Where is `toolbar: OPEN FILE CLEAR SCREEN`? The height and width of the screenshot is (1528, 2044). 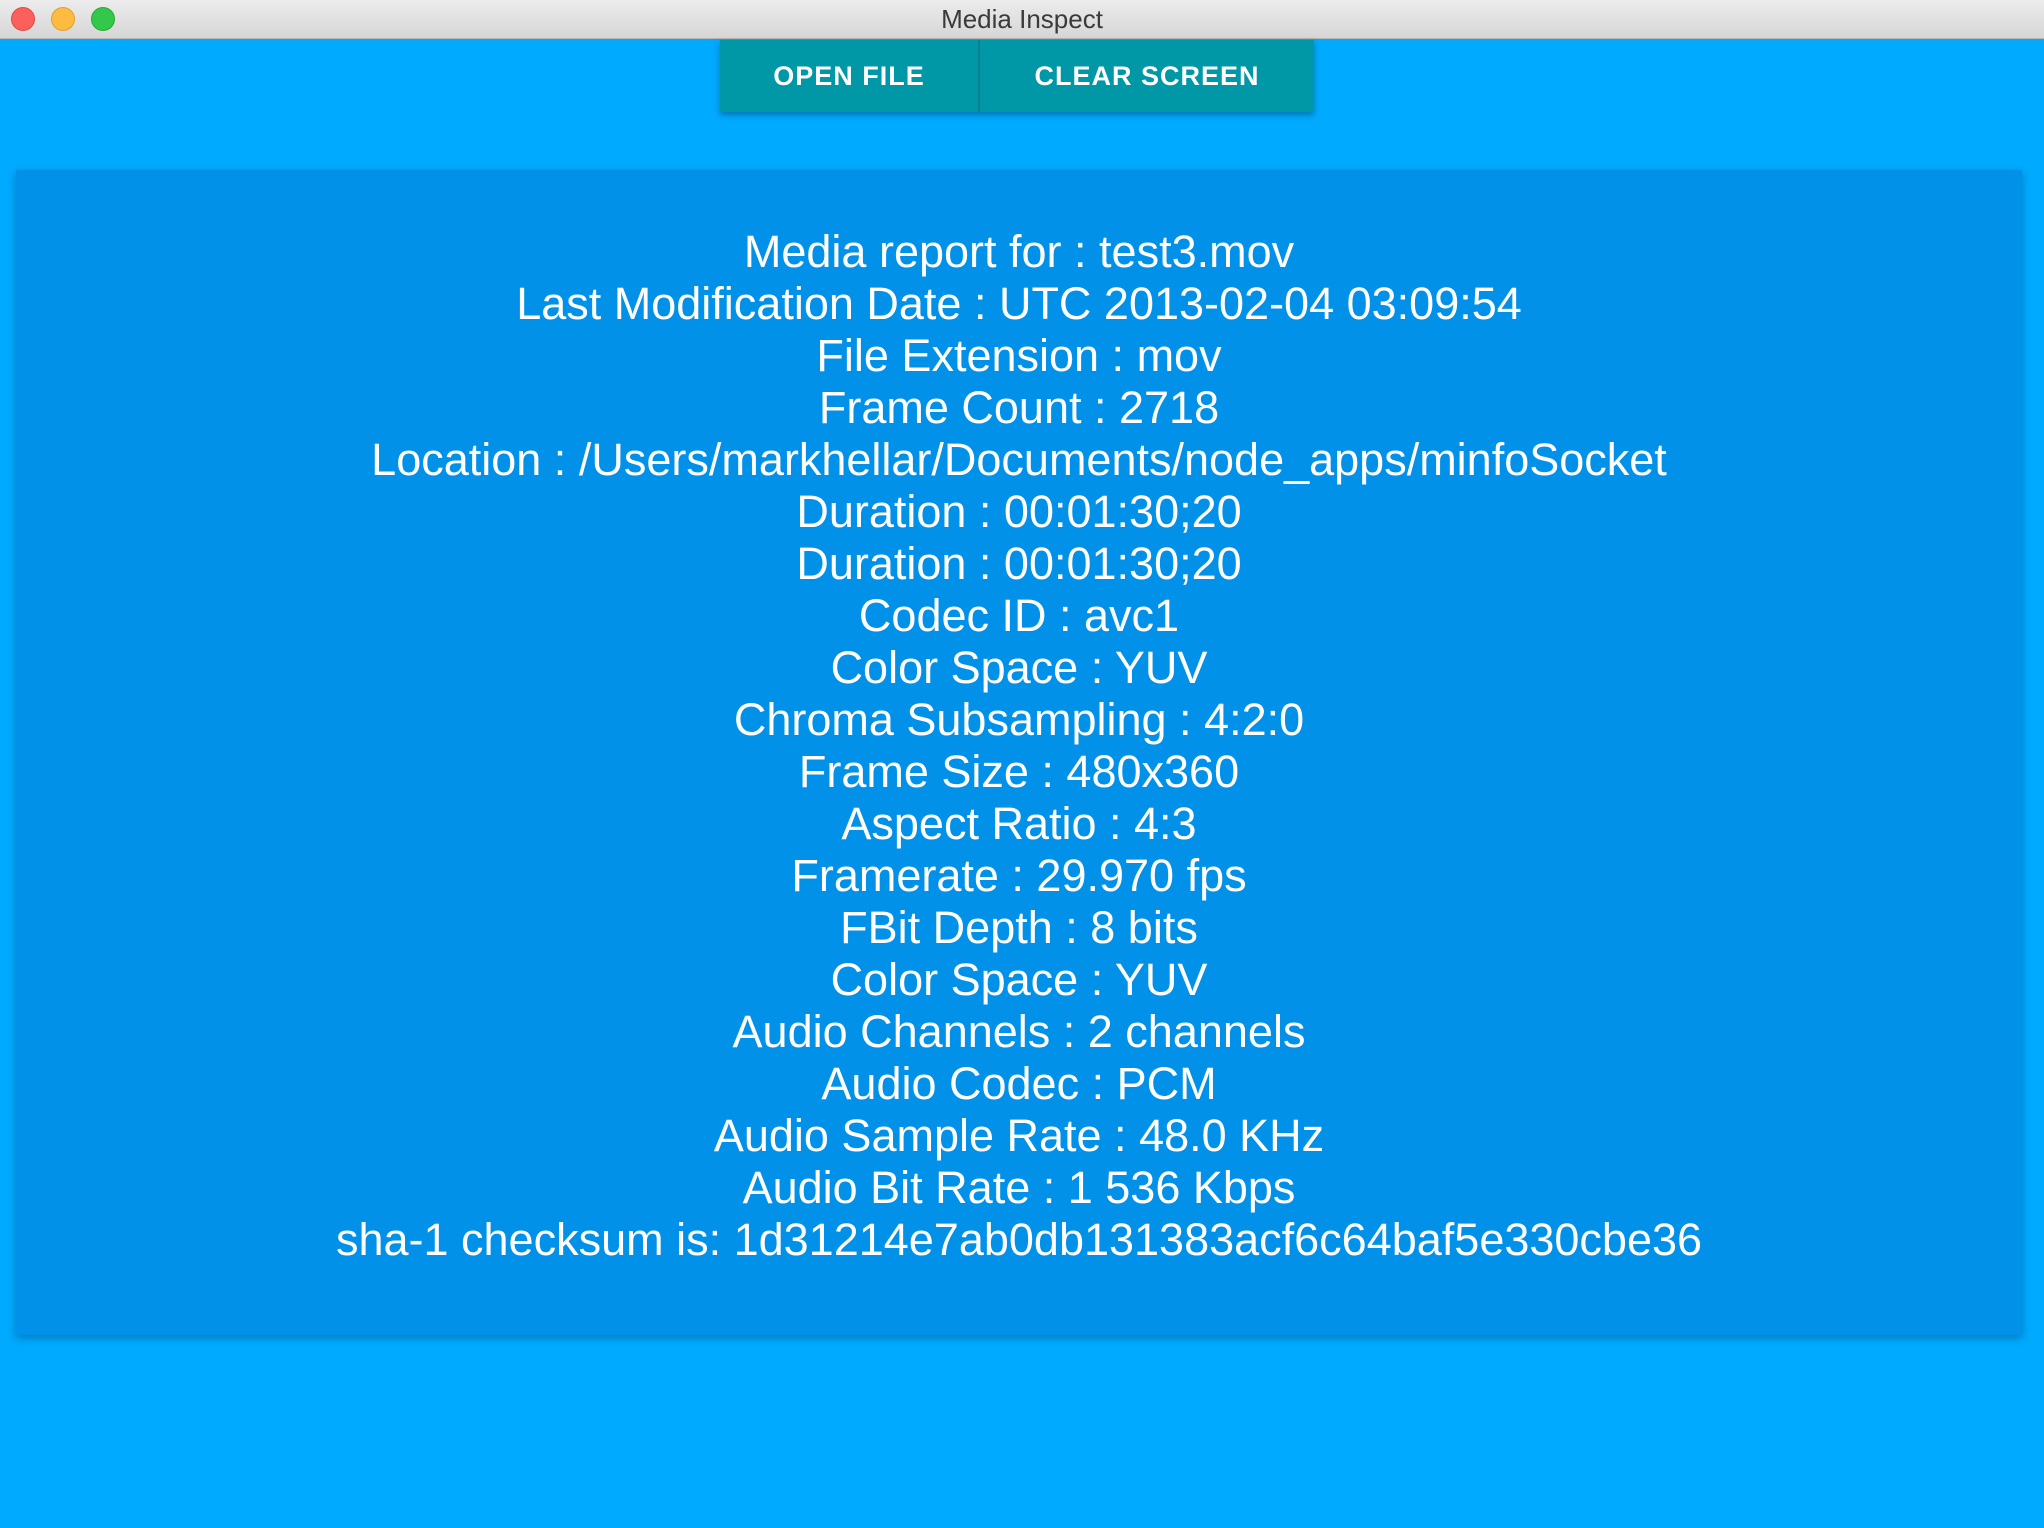 toolbar: OPEN FILE CLEAR SCREEN is located at coordinates (1017, 76).